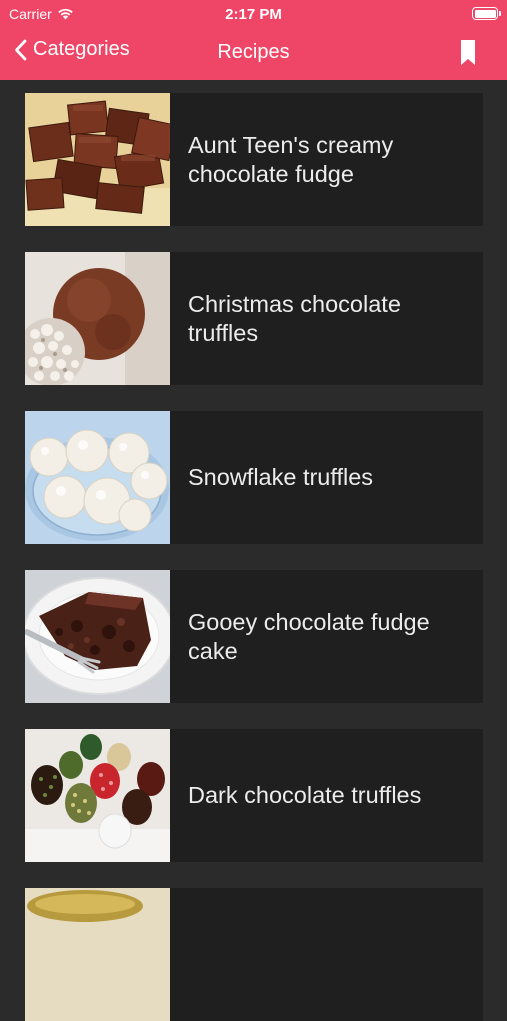  Describe the element at coordinates (294, 318) in the screenshot. I see `recipe-title: Christmas chocolate truffles` at that location.